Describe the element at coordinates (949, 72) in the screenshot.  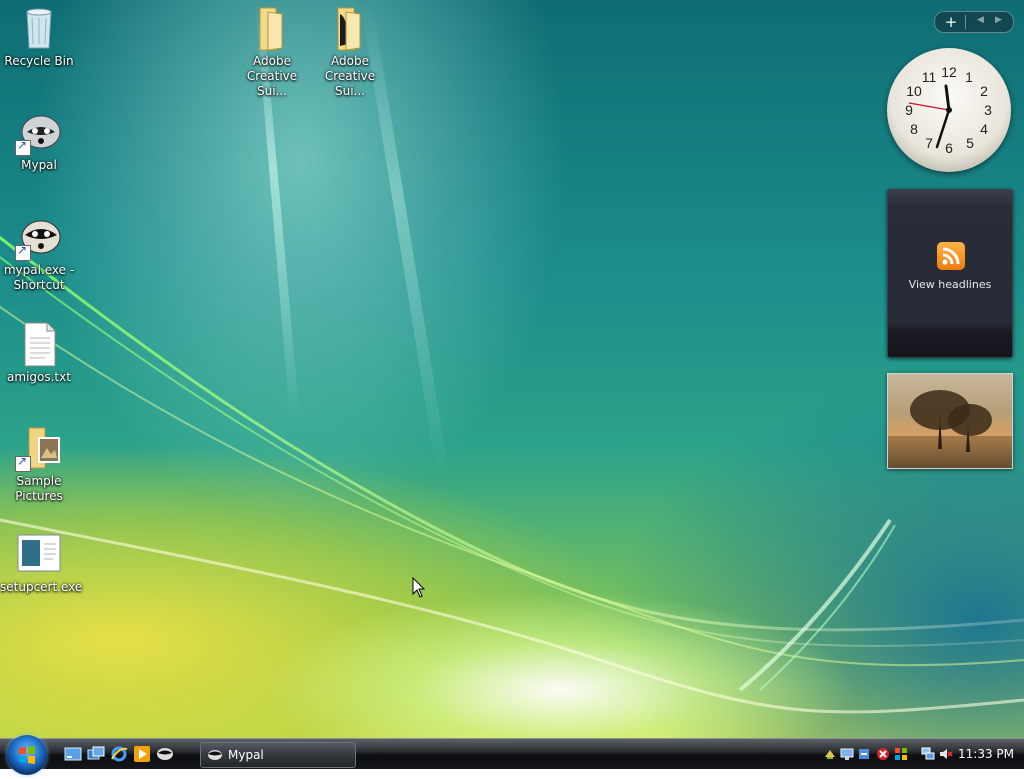
I see `clock-numeral: 12` at that location.